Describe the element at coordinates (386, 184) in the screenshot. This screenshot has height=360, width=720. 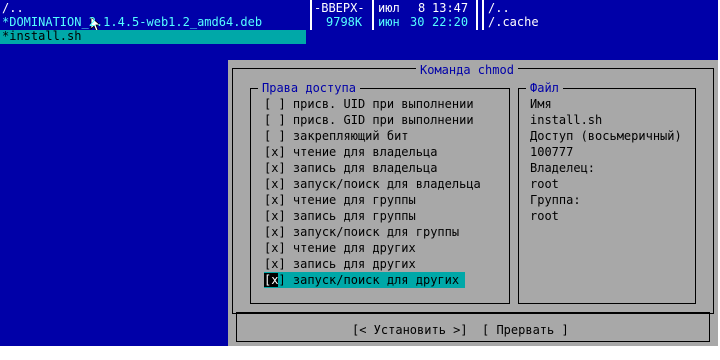
I see `permission-label: запуск/поиск для владельца` at that location.